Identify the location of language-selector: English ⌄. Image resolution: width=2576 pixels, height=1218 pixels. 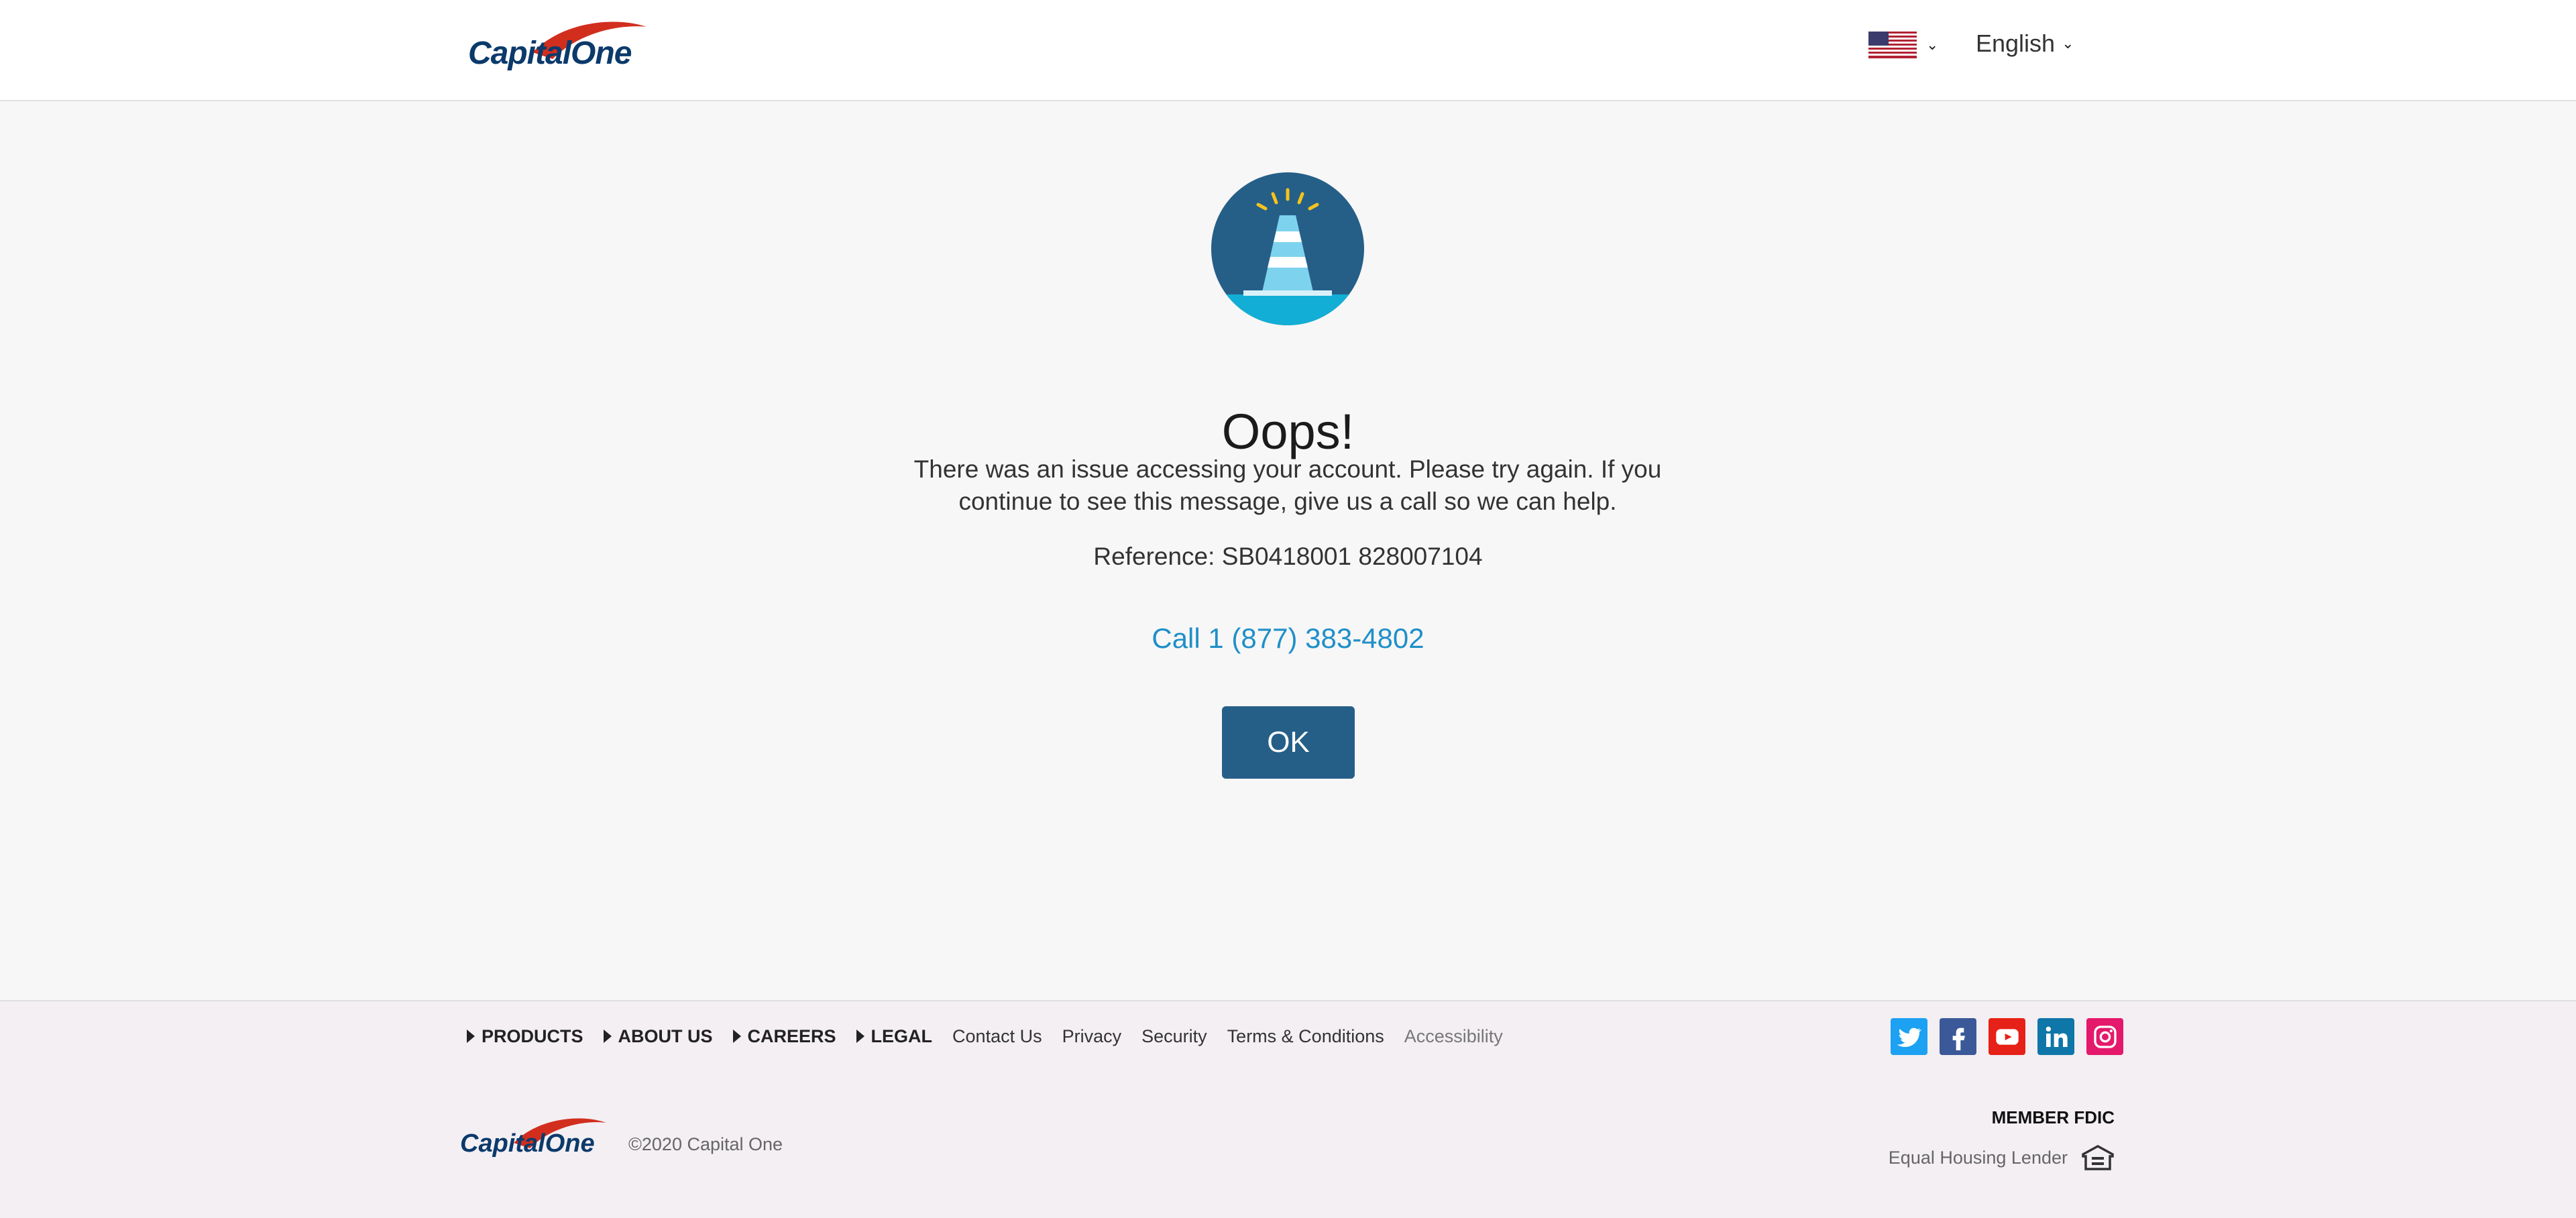
(2025, 44).